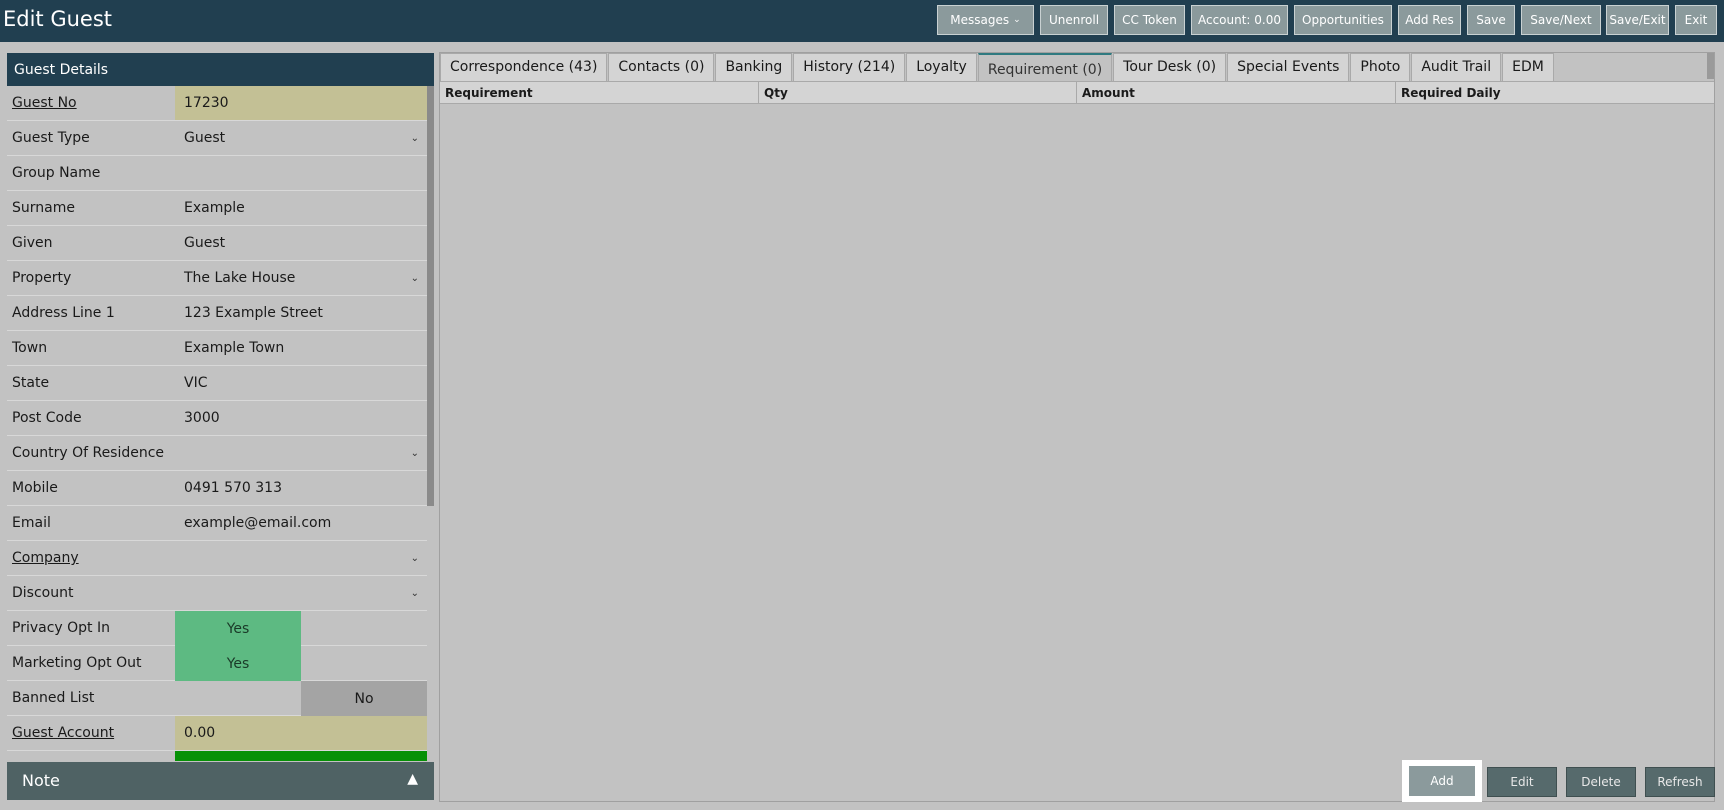 The image size is (1724, 810). I want to click on cc-token-button: CC Token, so click(1149, 20).